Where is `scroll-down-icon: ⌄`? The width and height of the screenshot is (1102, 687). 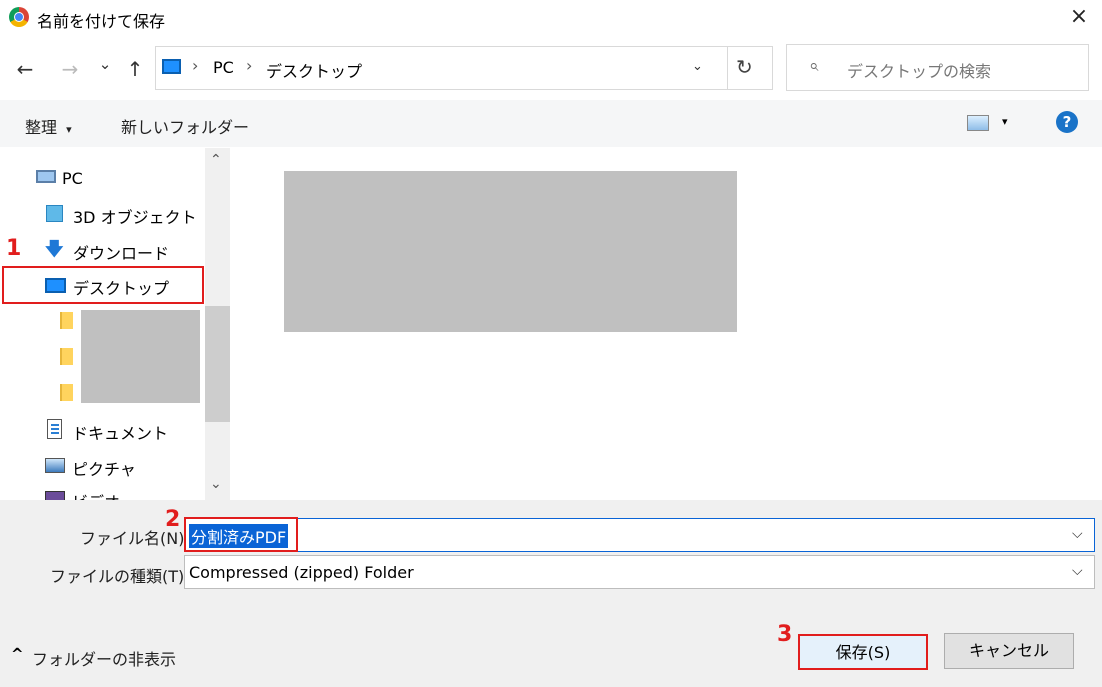
scroll-down-icon: ⌄ is located at coordinates (216, 484).